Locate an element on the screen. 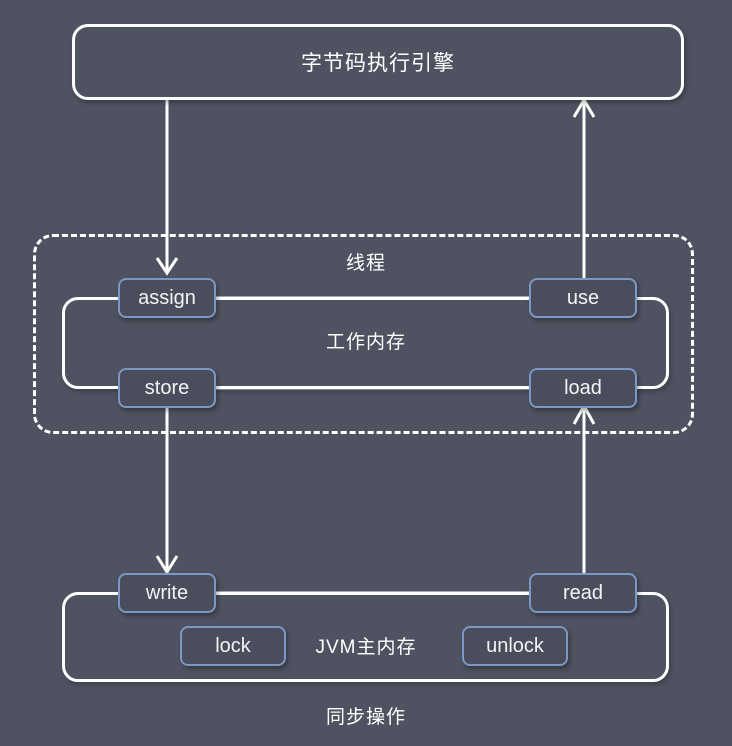 Image resolution: width=732 pixels, height=746 pixels. node-read: read is located at coordinates (583, 593).